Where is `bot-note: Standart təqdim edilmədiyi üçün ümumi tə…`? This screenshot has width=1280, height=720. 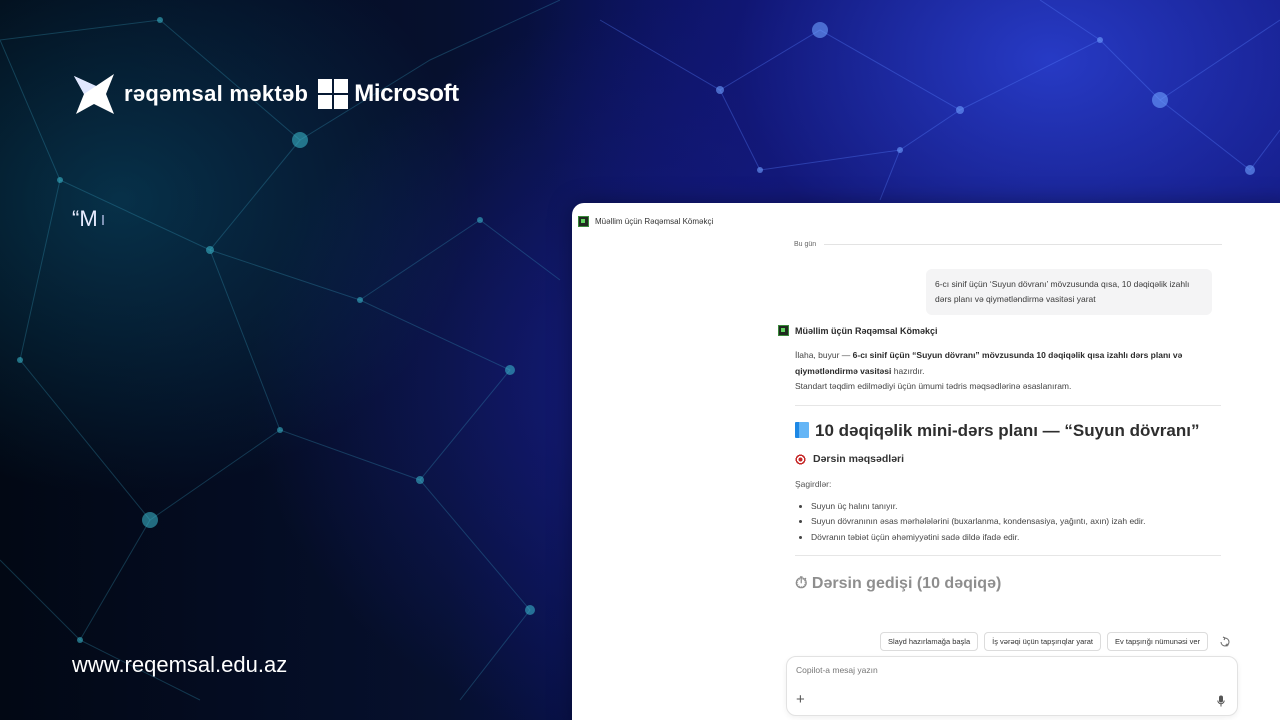 bot-note: Standart təqdim edilmədiyi üçün ümumi tə… is located at coordinates (933, 386).